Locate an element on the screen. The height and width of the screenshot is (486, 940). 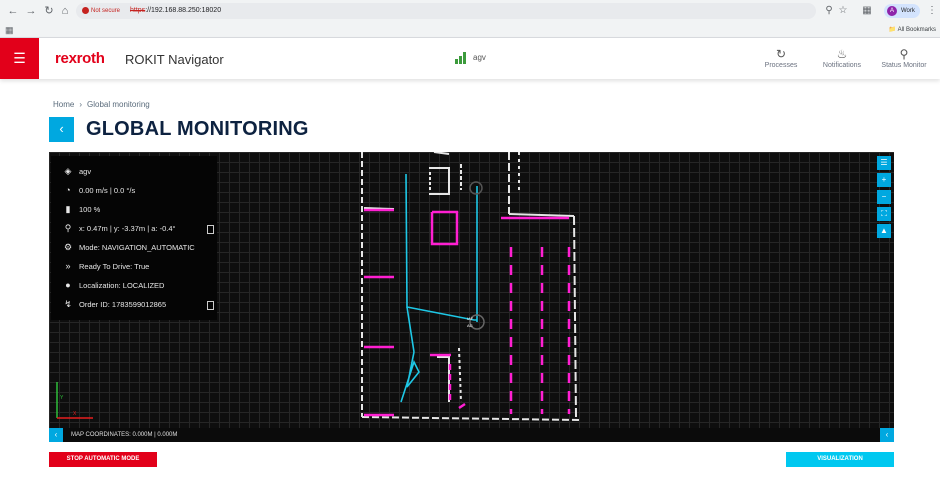
home-icon: ⌂ is located at coordinates (65, 11).